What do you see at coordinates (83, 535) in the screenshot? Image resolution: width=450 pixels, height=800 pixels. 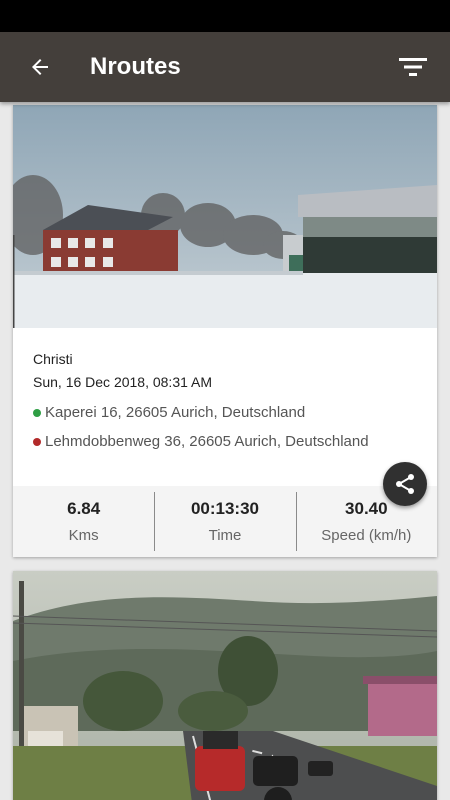 I see `distance-label: Kms` at bounding box center [83, 535].